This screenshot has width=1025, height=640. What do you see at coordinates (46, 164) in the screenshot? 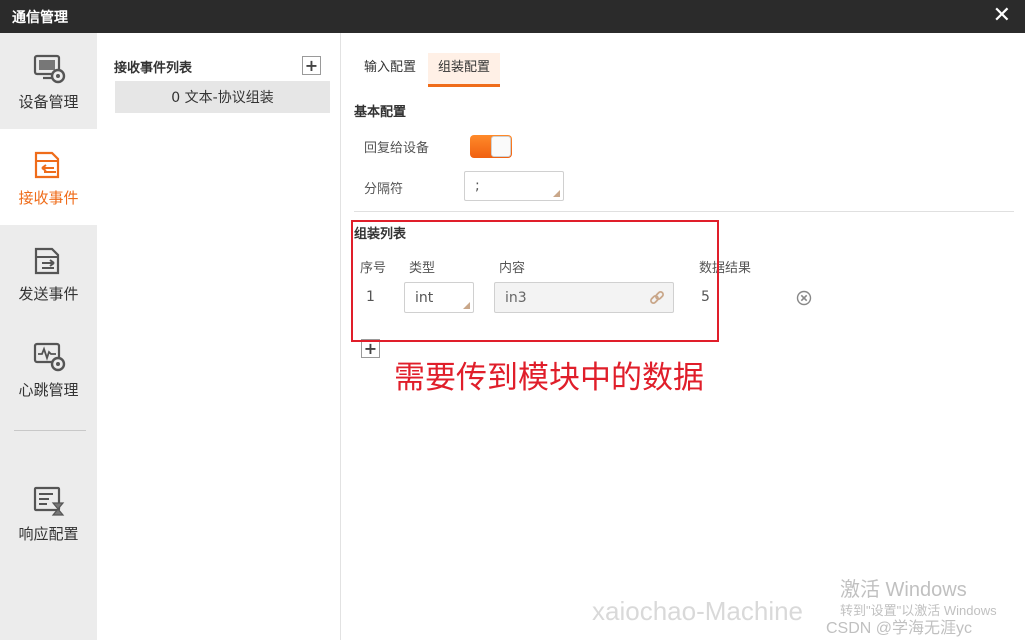
I see `inbox-arrow-icon` at bounding box center [46, 164].